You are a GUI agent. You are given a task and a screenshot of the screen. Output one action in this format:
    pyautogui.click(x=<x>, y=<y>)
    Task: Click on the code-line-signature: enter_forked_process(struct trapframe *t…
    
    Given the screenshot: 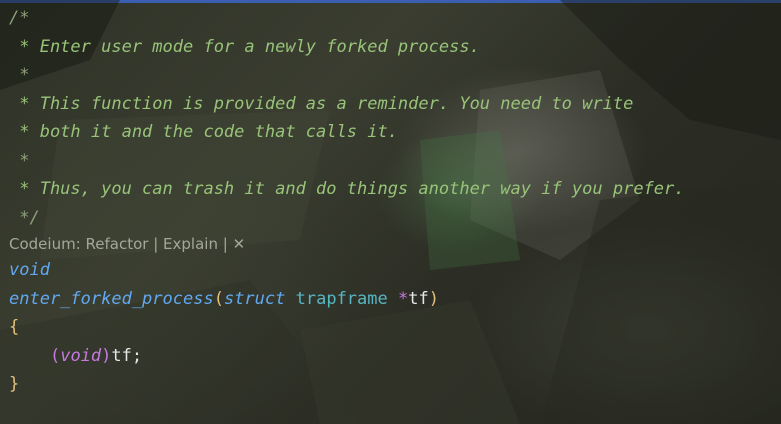 What is the action you would take?
    pyautogui.click(x=390, y=299)
    